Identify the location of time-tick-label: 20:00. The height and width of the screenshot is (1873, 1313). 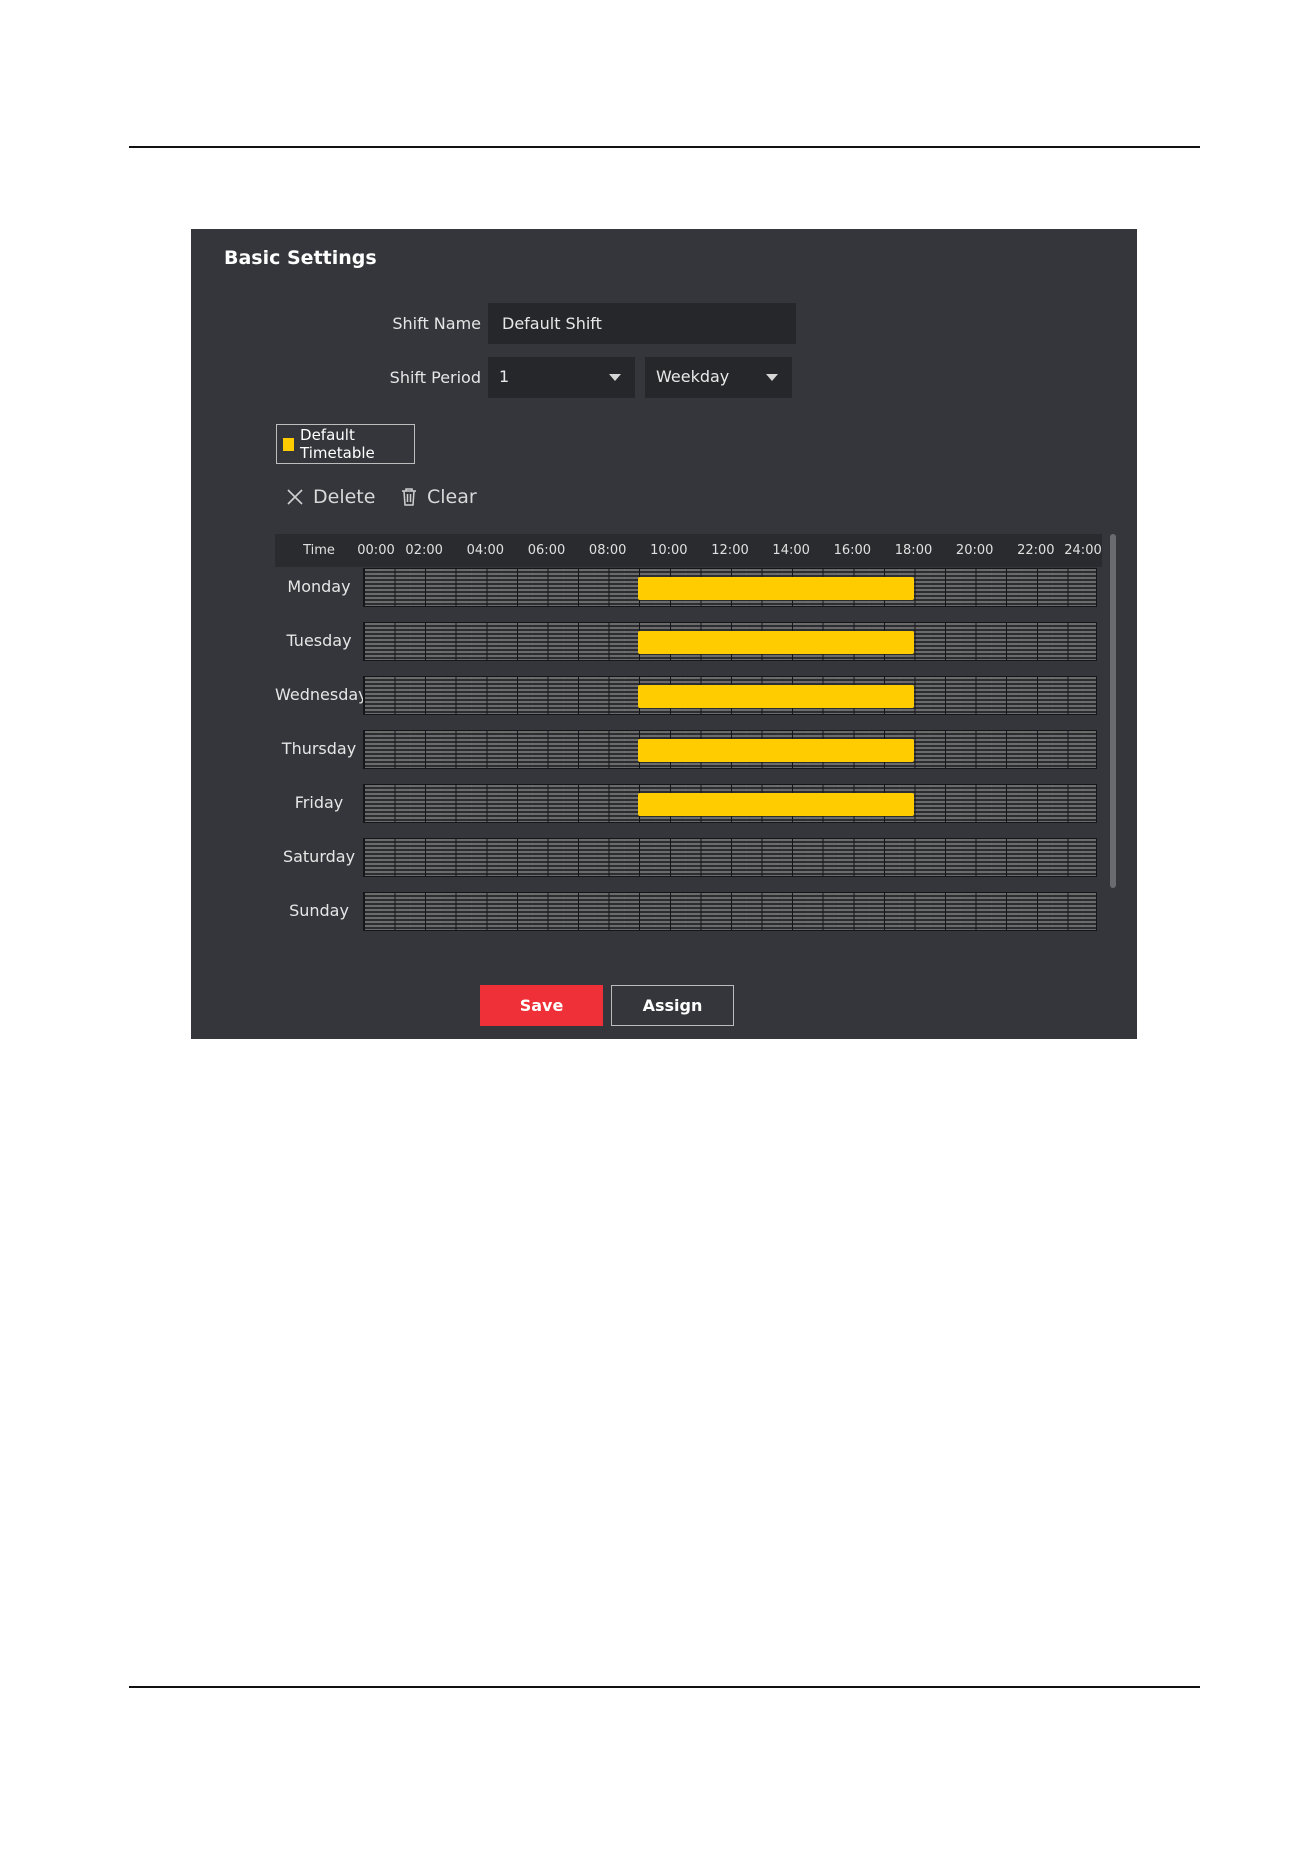
(974, 550).